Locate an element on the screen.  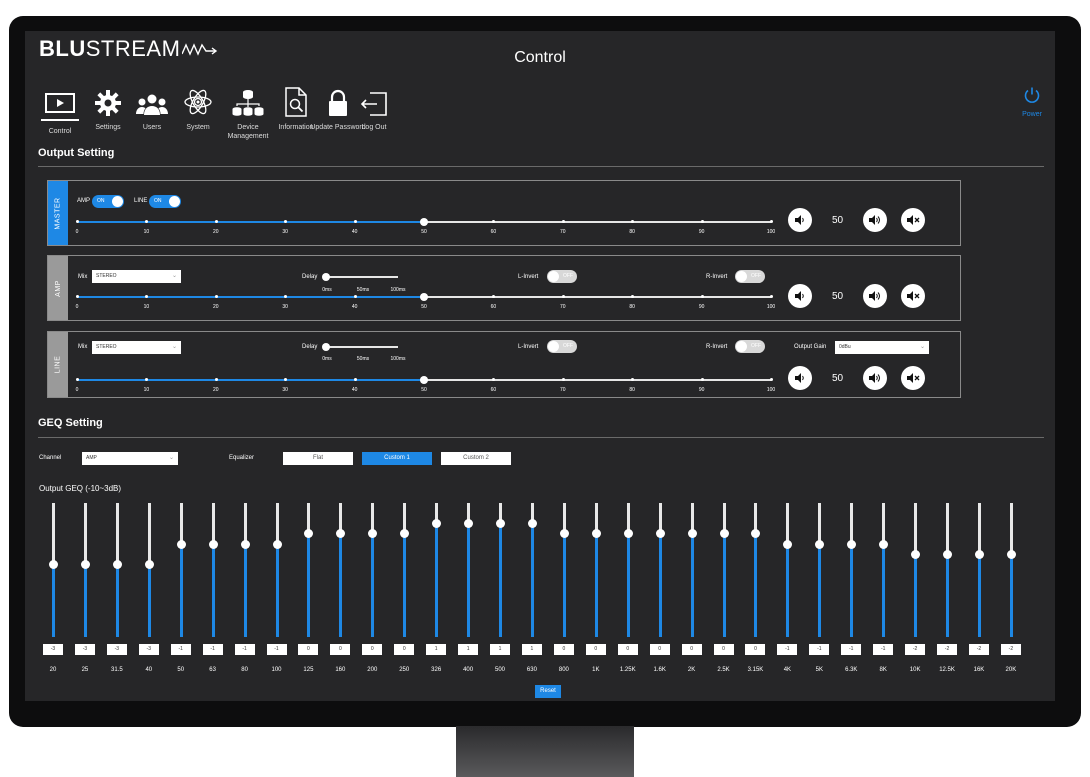
preset-flat-button: Flat is located at coordinates (318, 458).